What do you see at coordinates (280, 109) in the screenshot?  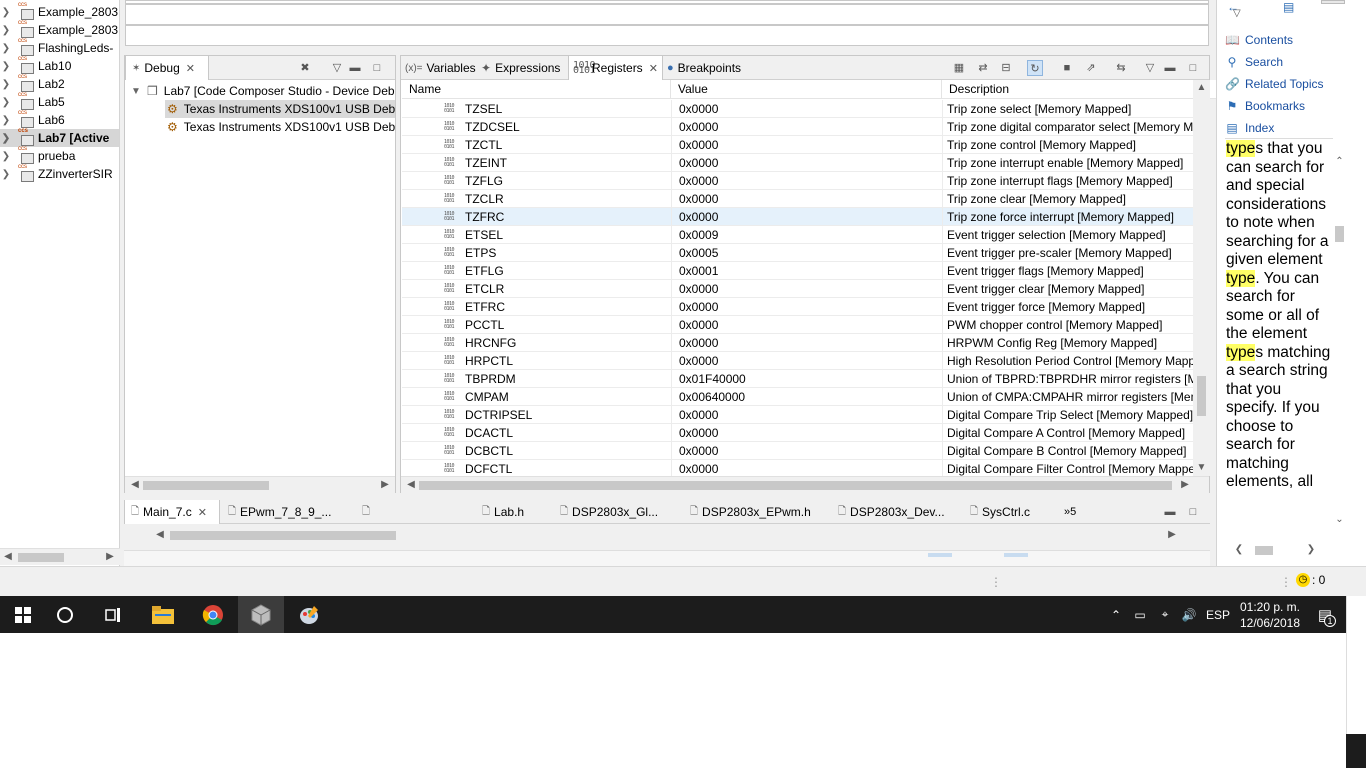 I see `debug-tree-item-selected: ⚙ Texas Instruments XDS100v1 USB Debug` at bounding box center [280, 109].